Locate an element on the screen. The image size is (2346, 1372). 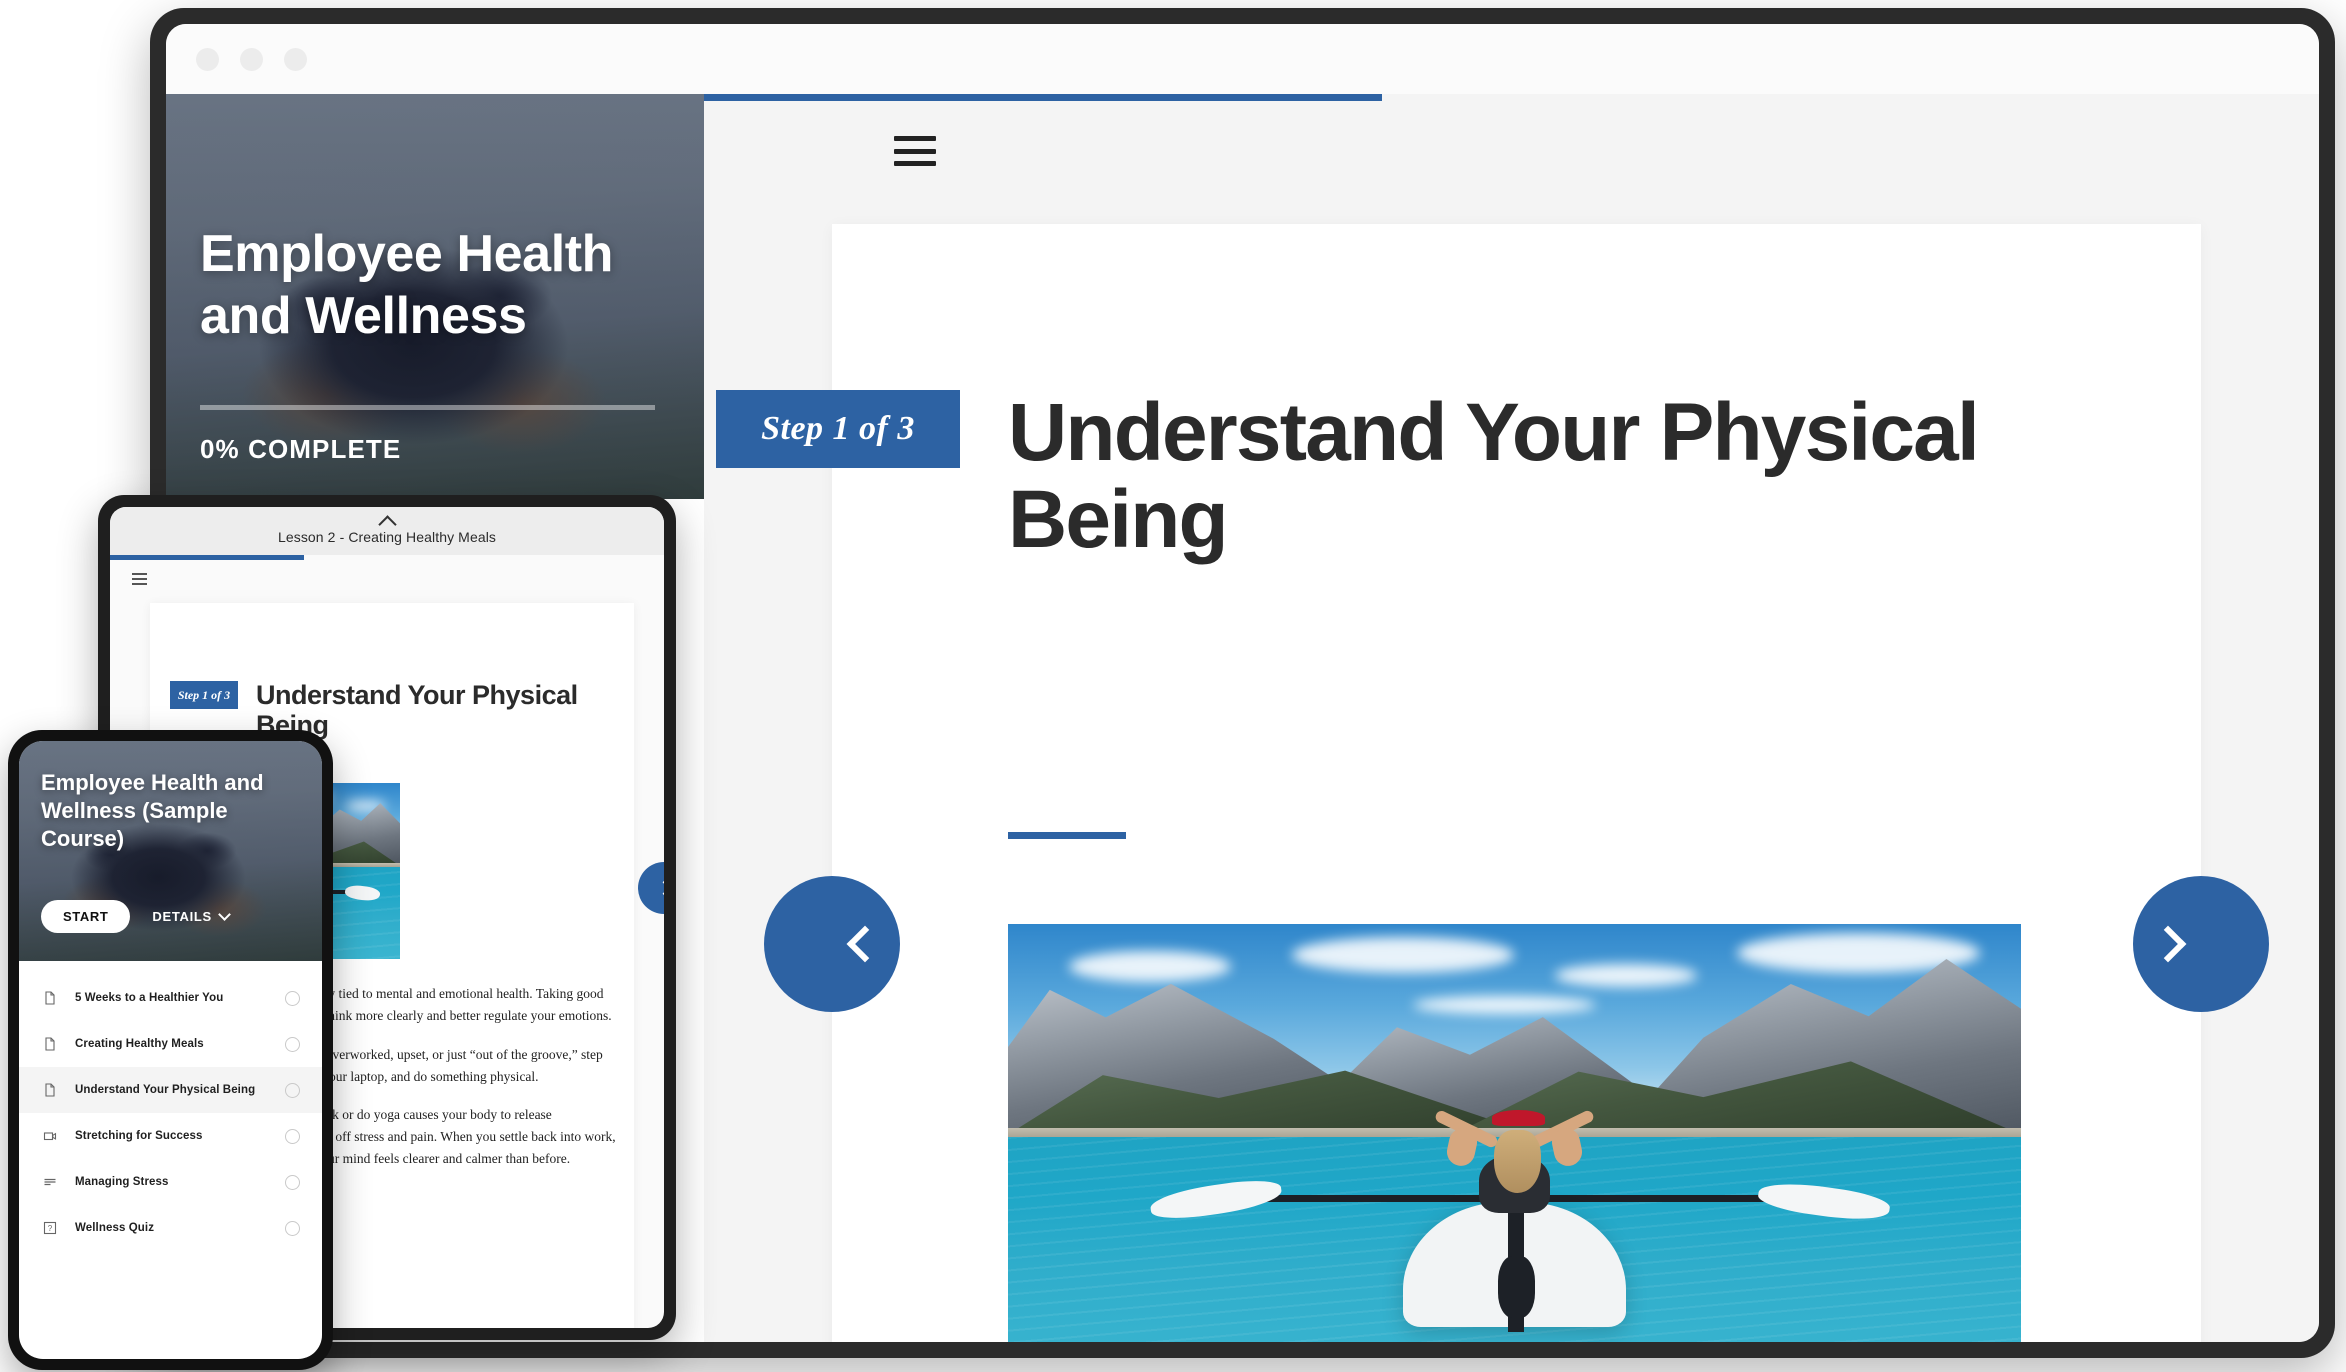
list-item: 5 Weeks to a Healthier You is located at coordinates (170, 998).